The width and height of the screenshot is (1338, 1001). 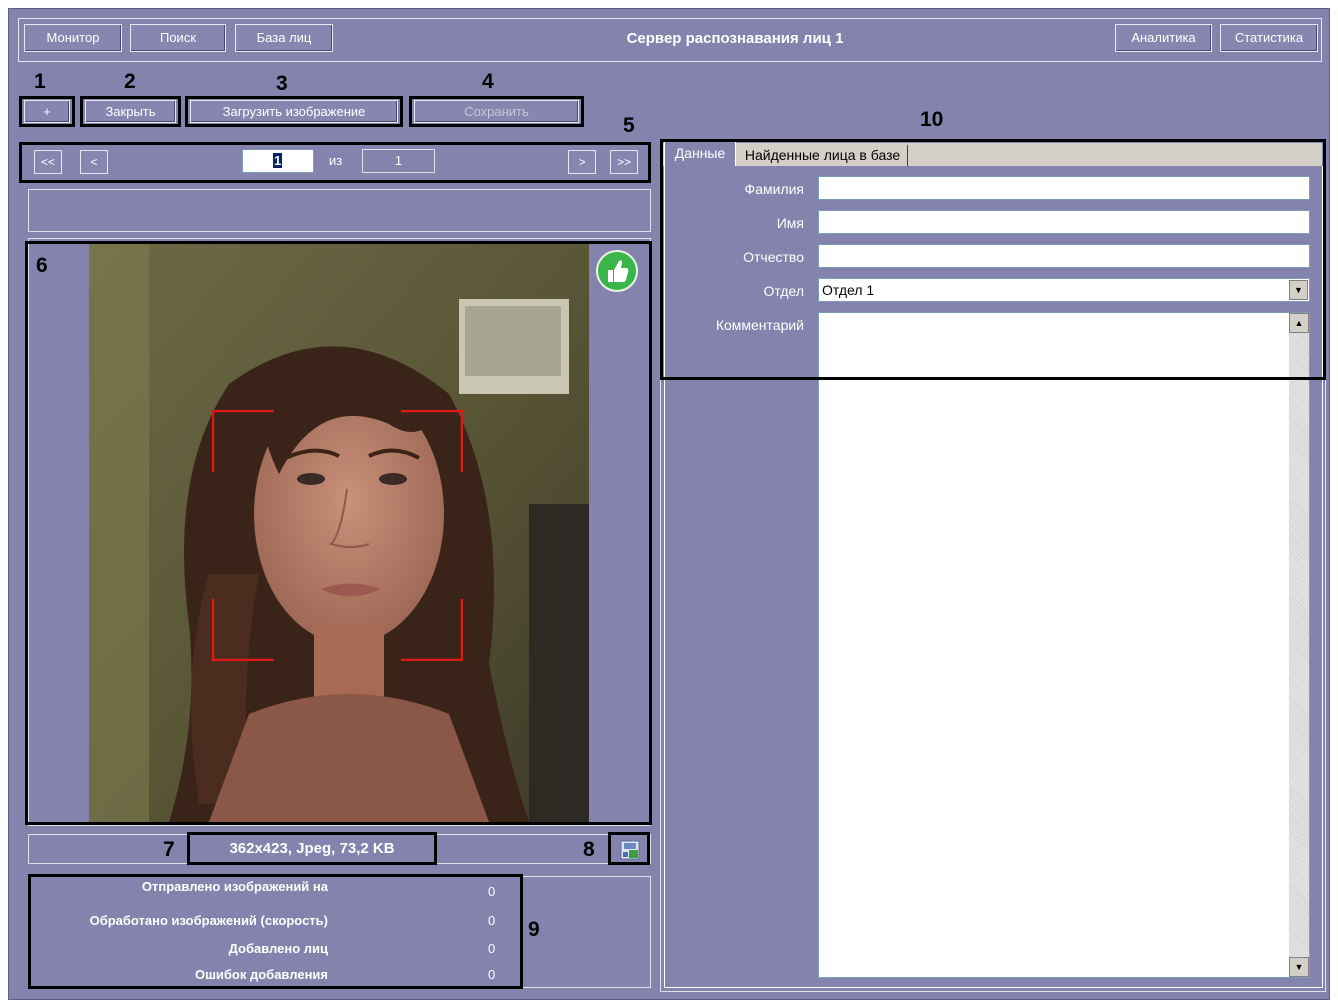 I want to click on comment-scrollbar: ▲ ▼, so click(x=1299, y=645).